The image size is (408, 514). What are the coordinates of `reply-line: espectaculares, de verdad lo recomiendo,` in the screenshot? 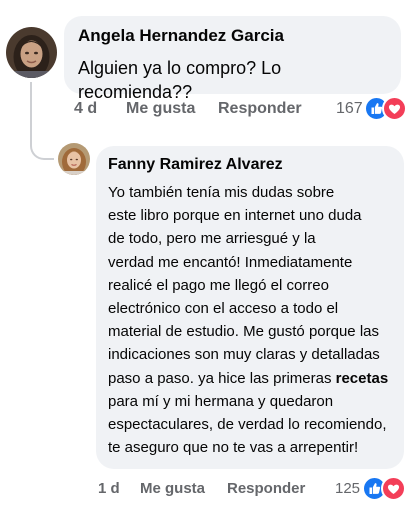 It's located at (247, 425).